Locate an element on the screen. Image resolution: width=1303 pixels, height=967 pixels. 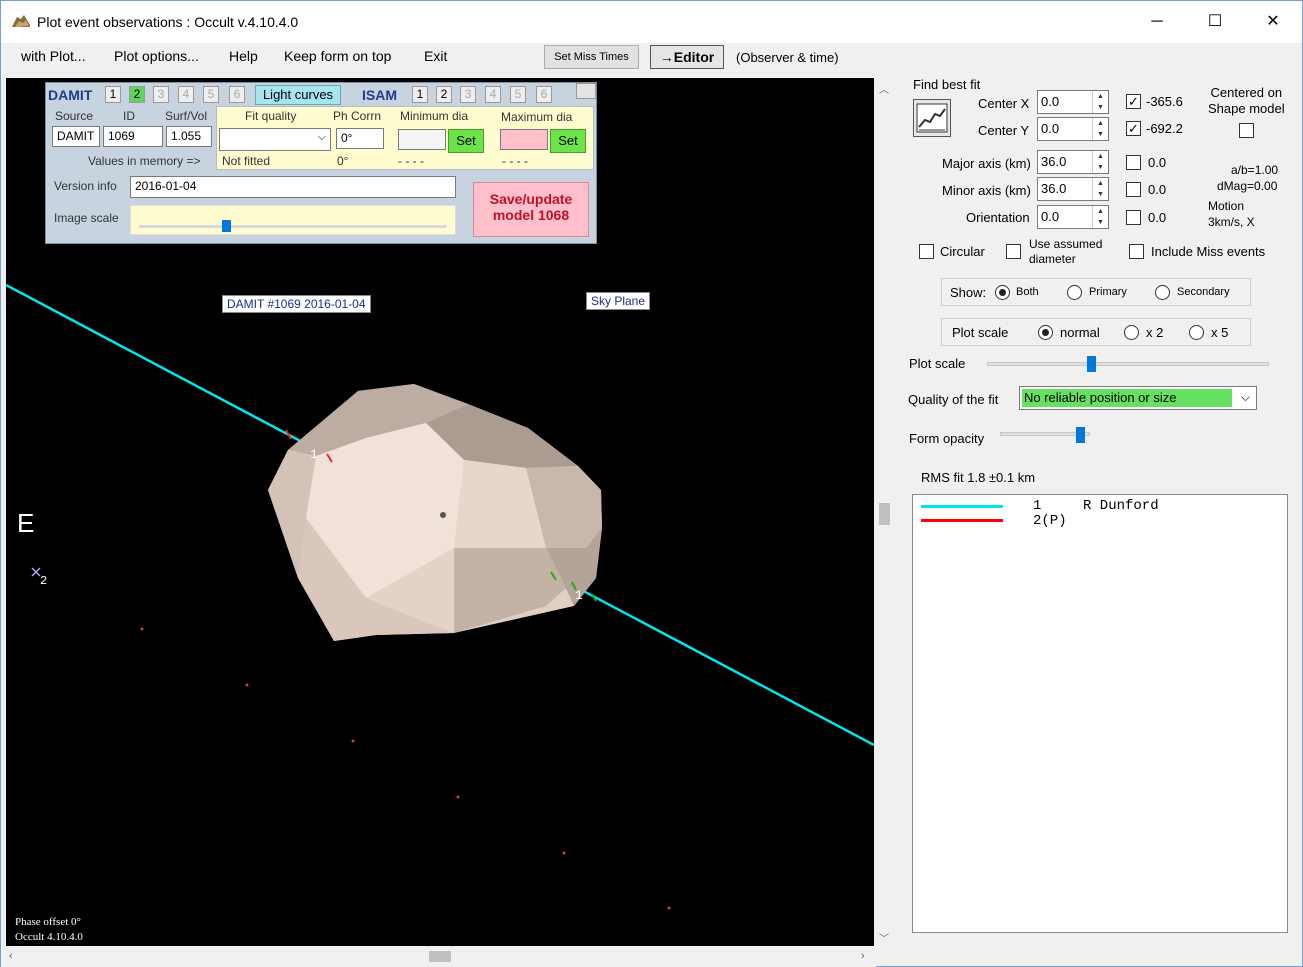
panel-close-button is located at coordinates (586, 91).